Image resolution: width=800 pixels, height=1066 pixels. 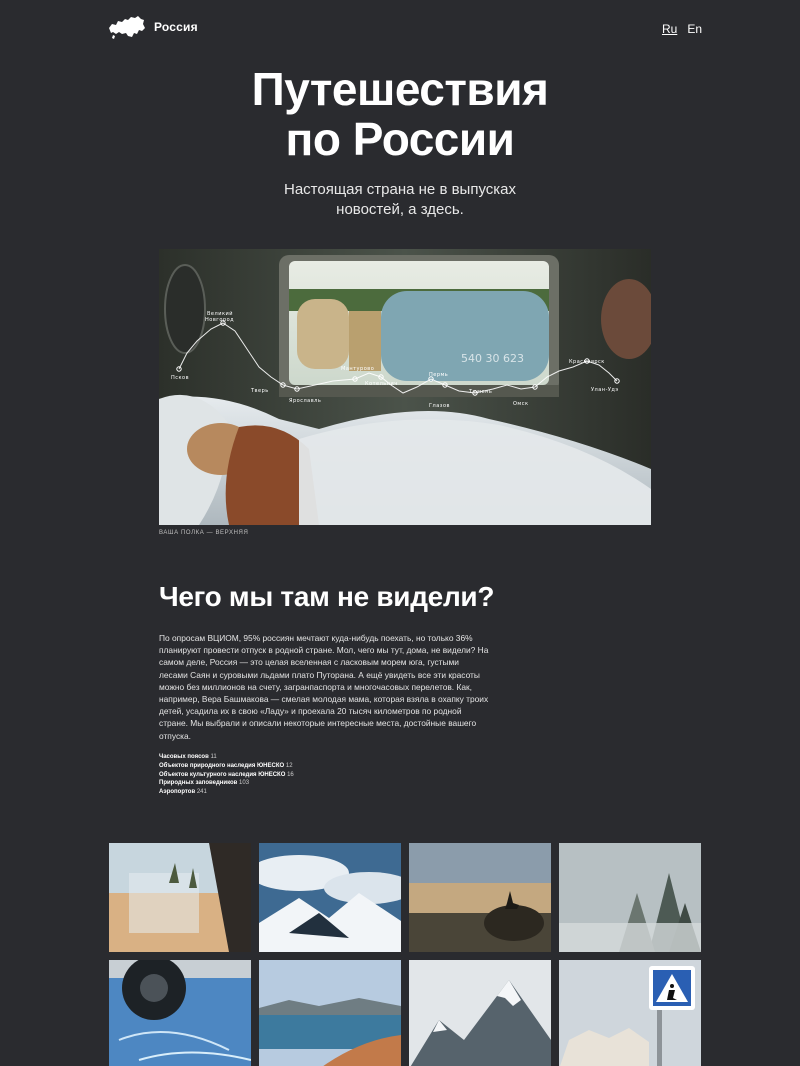 What do you see at coordinates (127, 27) in the screenshot?
I see `russia-map-icon` at bounding box center [127, 27].